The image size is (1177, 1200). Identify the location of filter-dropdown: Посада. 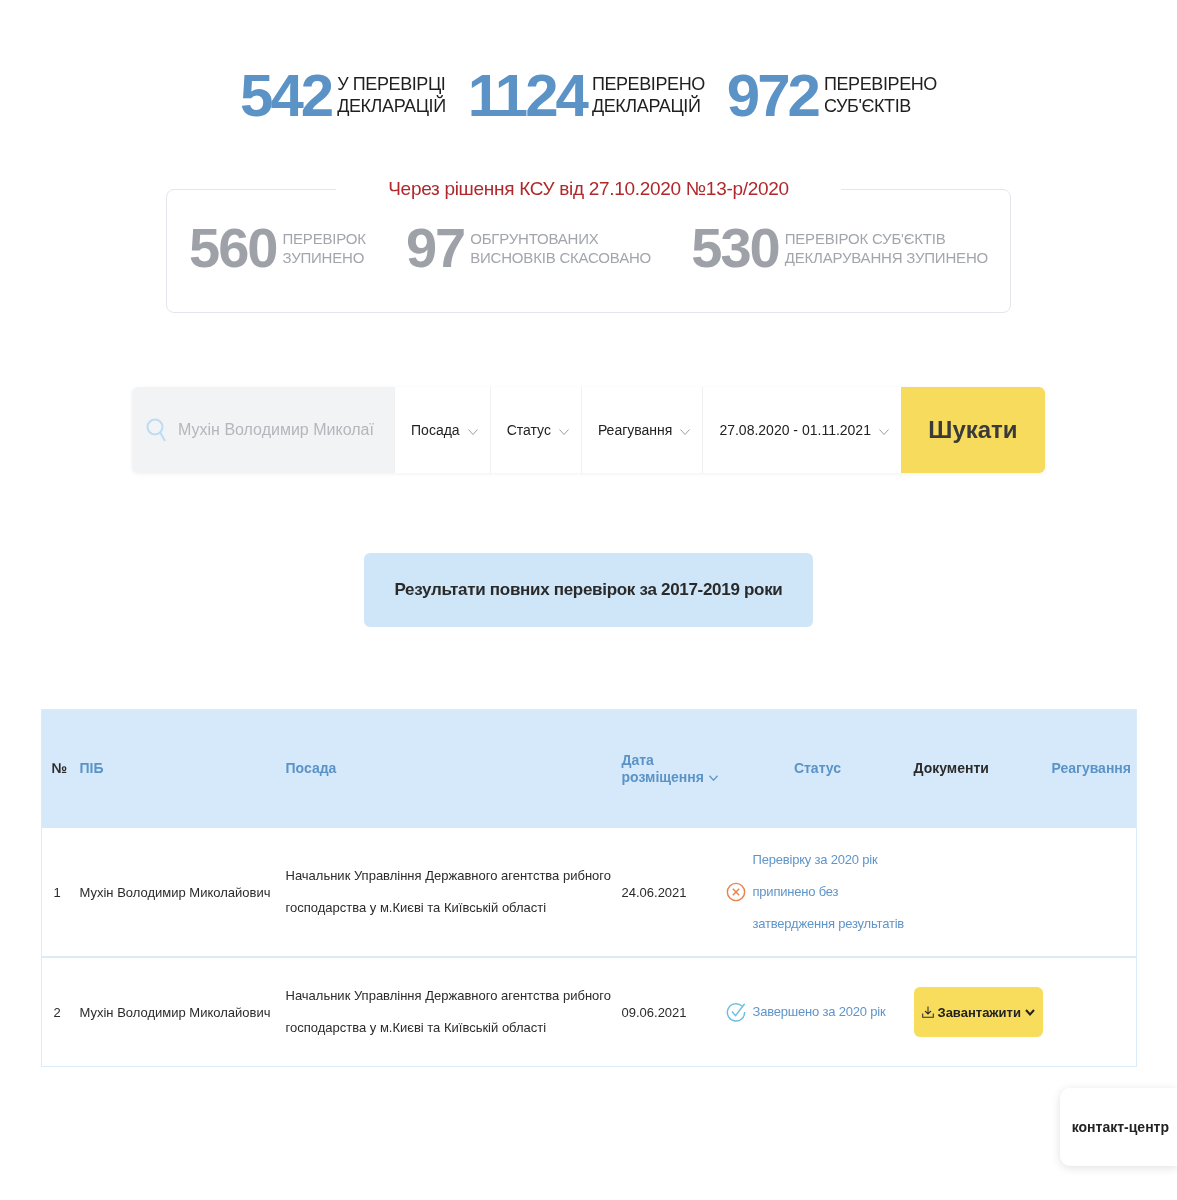
(442, 430).